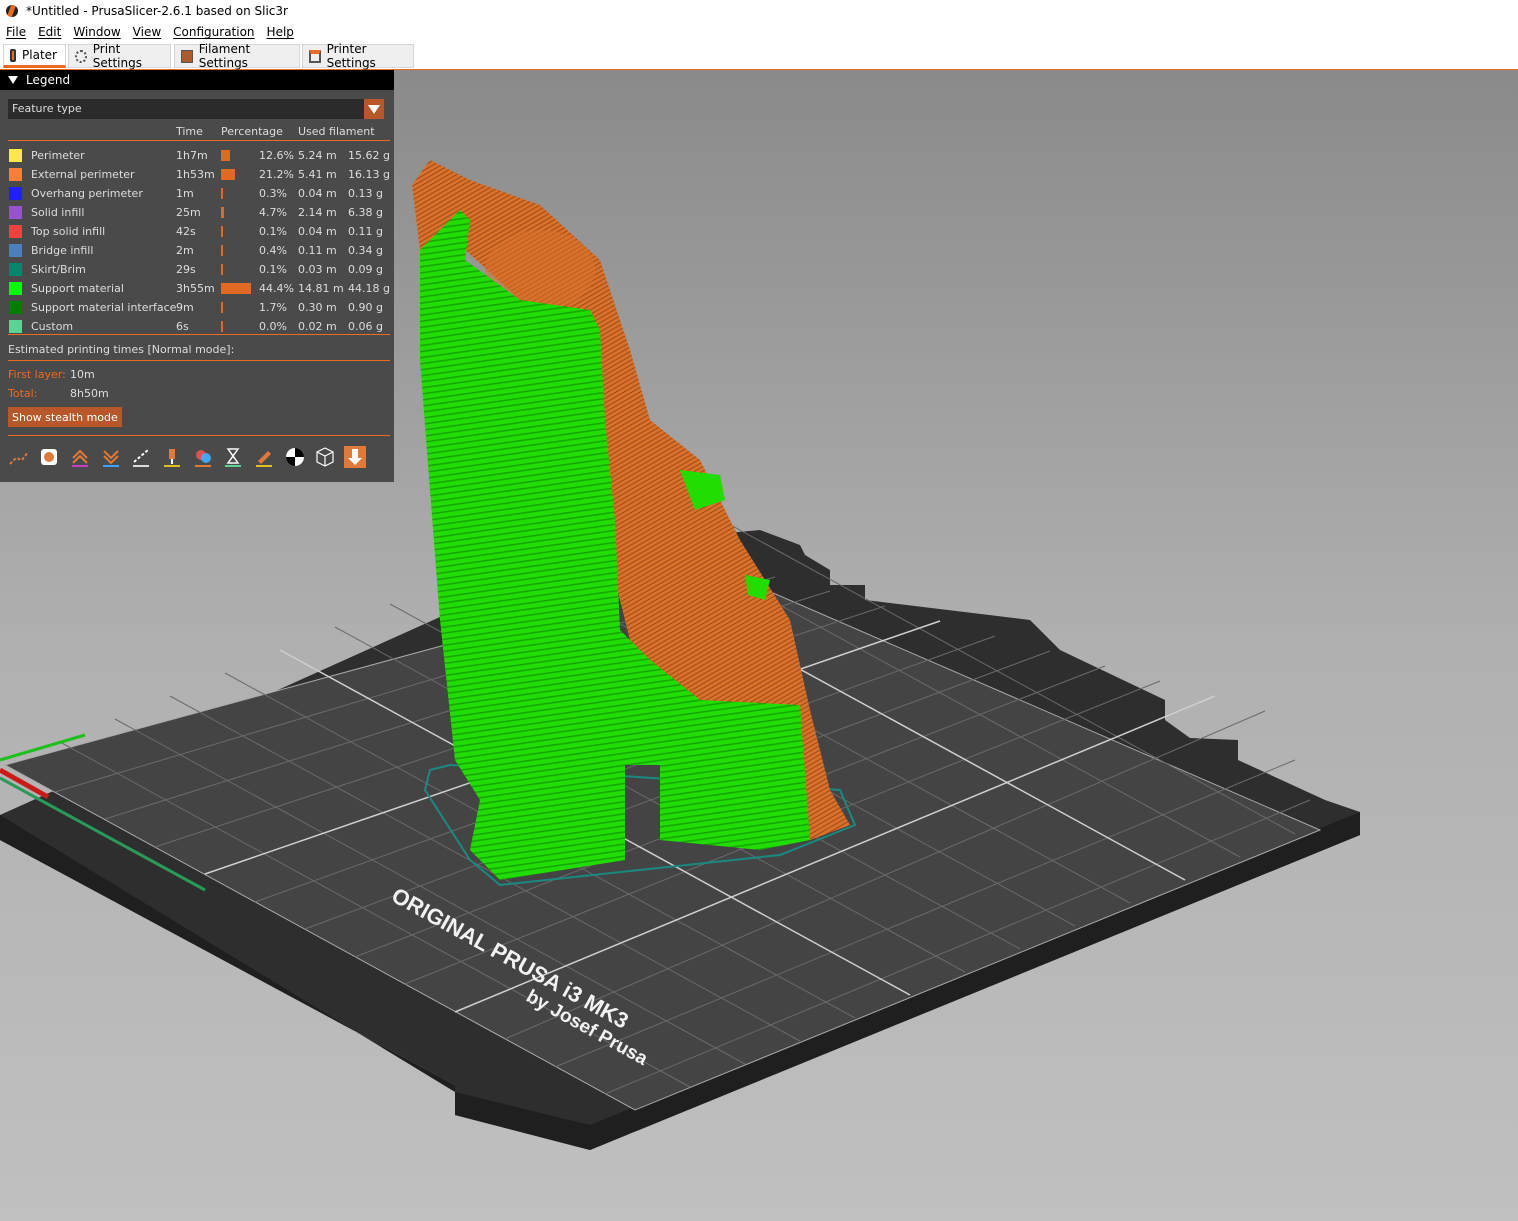 This screenshot has width=1518, height=1221. What do you see at coordinates (196, 109) in the screenshot?
I see `view-type-select: Feature type` at bounding box center [196, 109].